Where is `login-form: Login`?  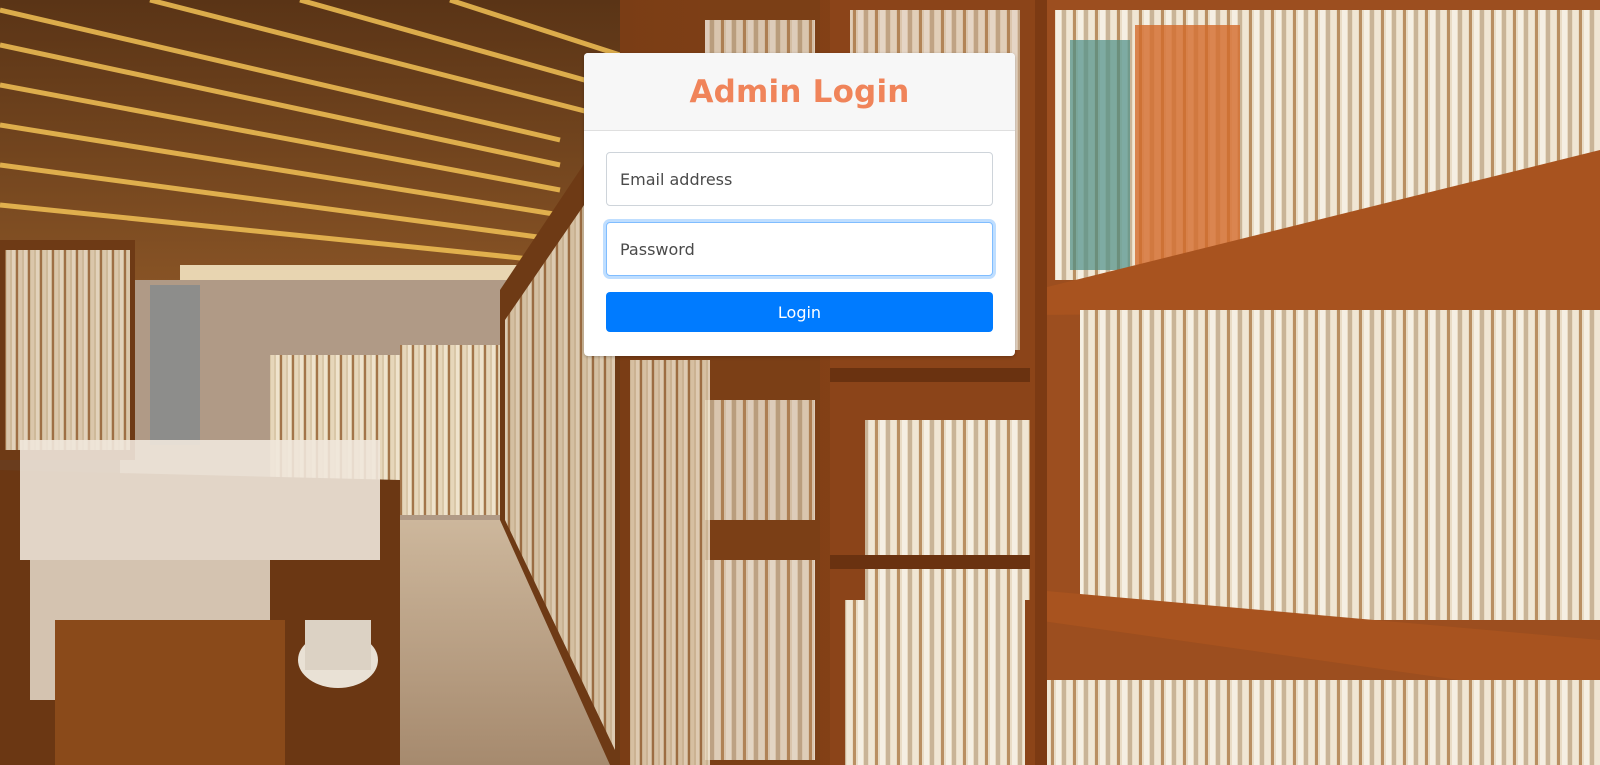
login-form: Login is located at coordinates (799, 231).